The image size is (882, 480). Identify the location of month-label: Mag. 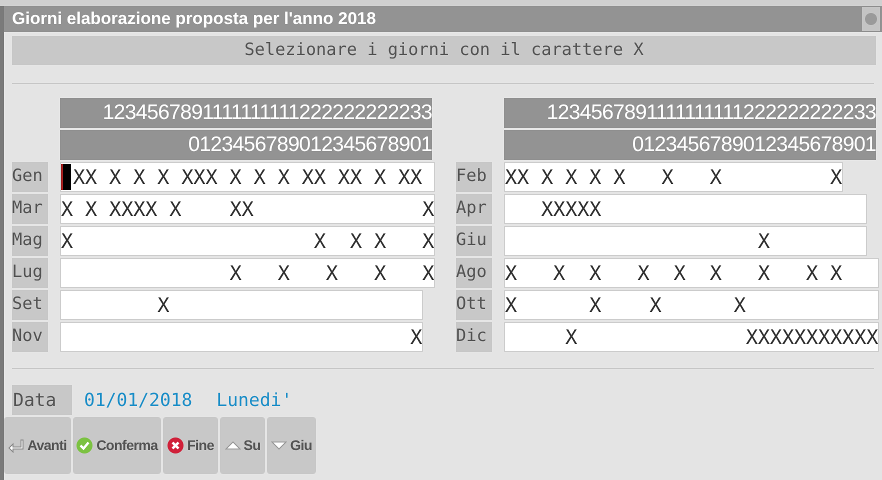
(30, 241).